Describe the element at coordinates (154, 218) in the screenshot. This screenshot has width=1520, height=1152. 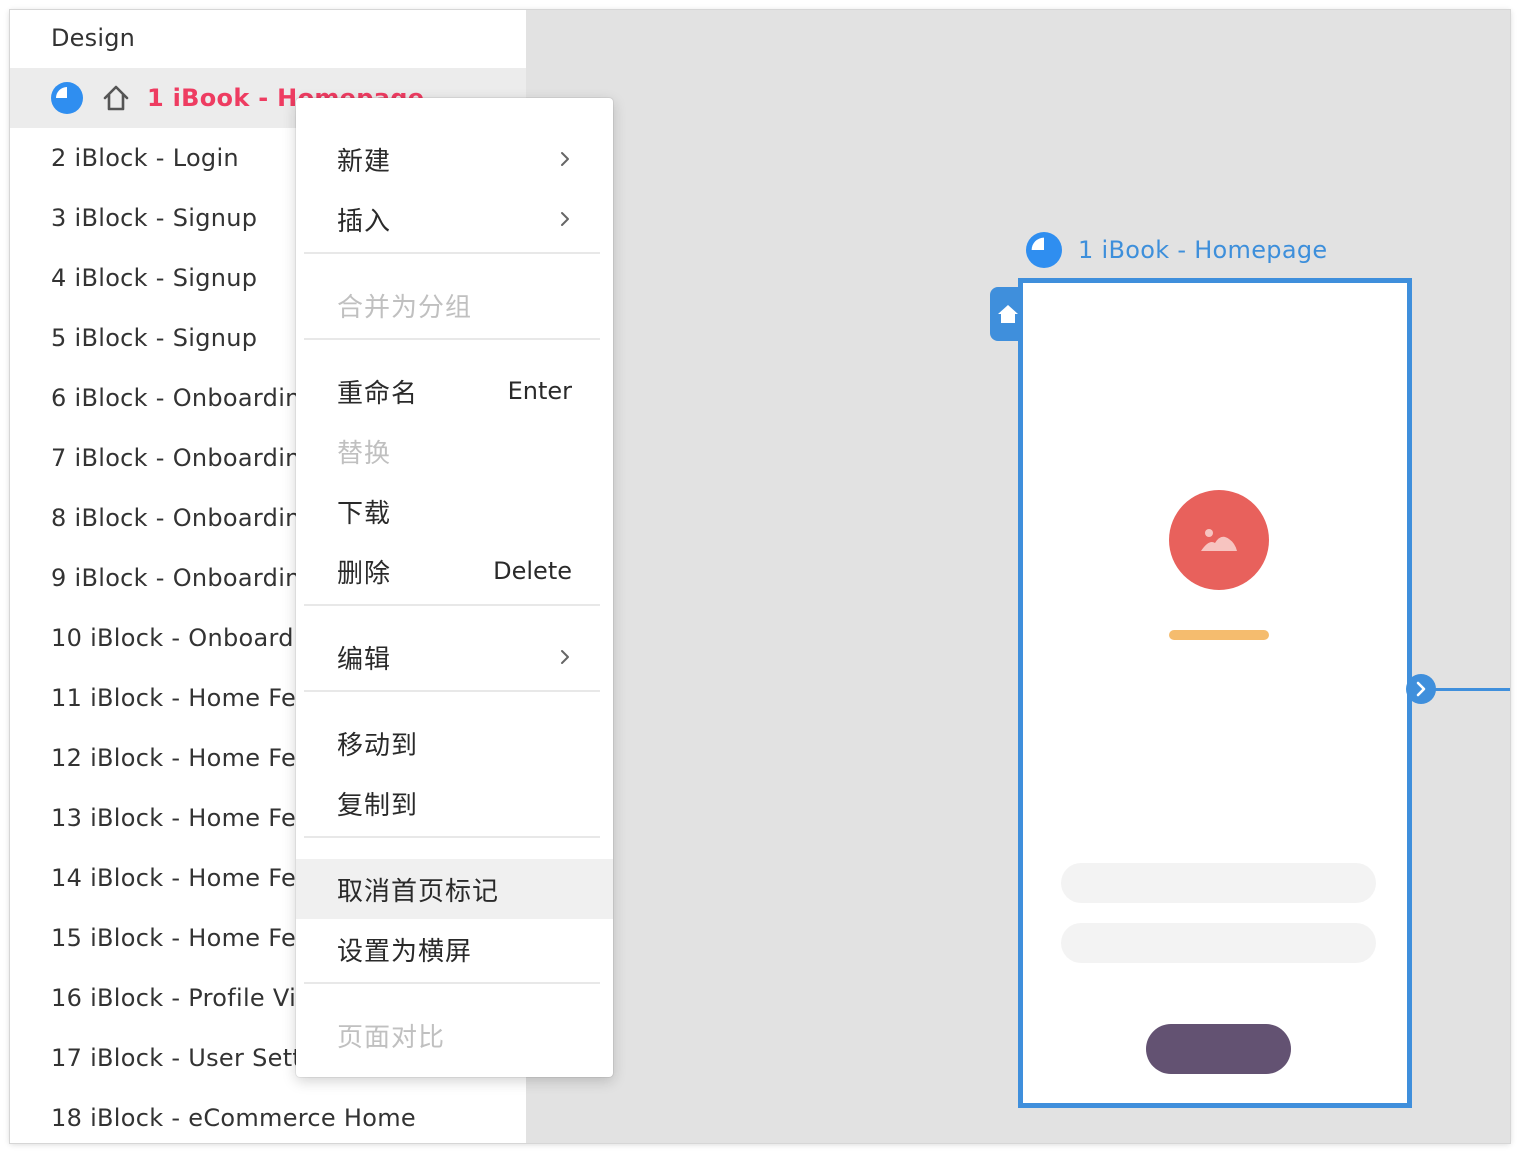
I see `page-item-label: 3 iBlock - Signup` at that location.